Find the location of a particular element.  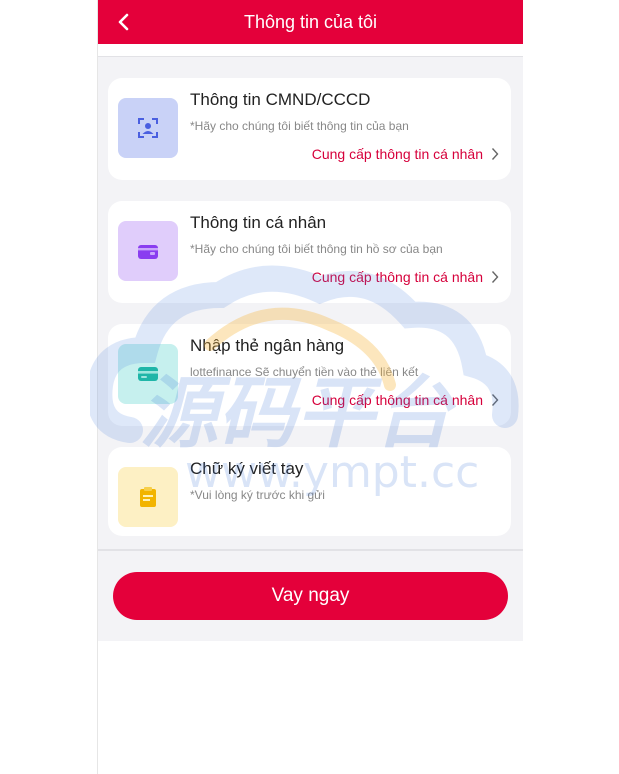

bank-card-icon-box is located at coordinates (148, 374).